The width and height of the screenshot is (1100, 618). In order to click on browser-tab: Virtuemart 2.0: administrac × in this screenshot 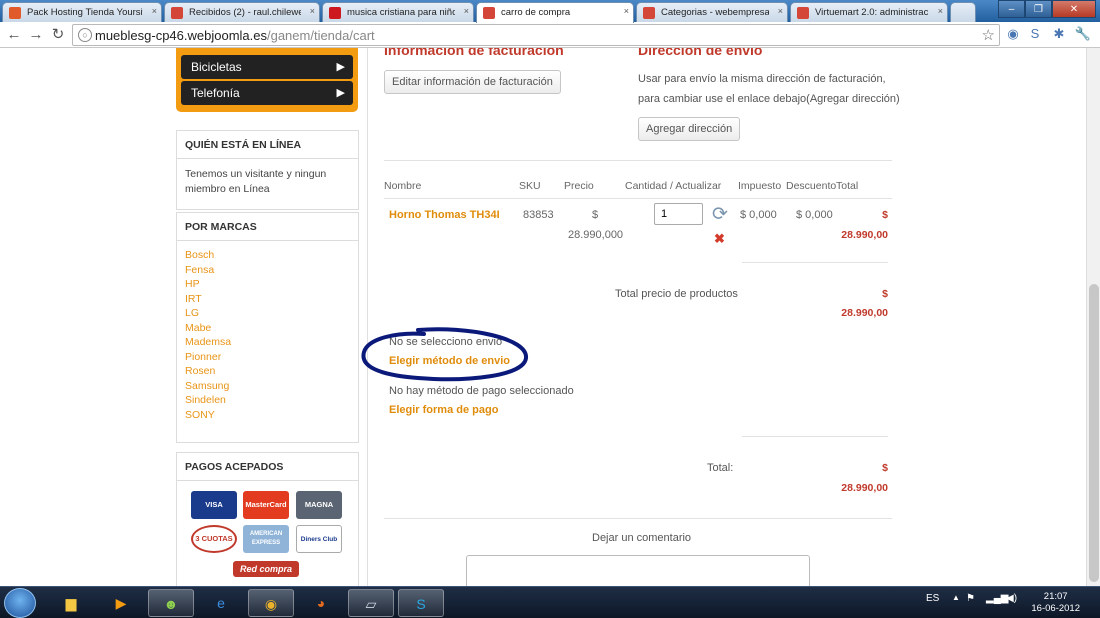, I will do `click(869, 12)`.